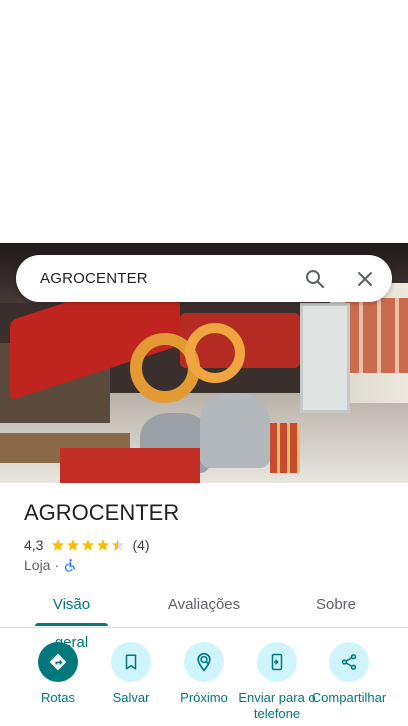  What do you see at coordinates (37, 565) in the screenshot?
I see `place-category: Loja` at bounding box center [37, 565].